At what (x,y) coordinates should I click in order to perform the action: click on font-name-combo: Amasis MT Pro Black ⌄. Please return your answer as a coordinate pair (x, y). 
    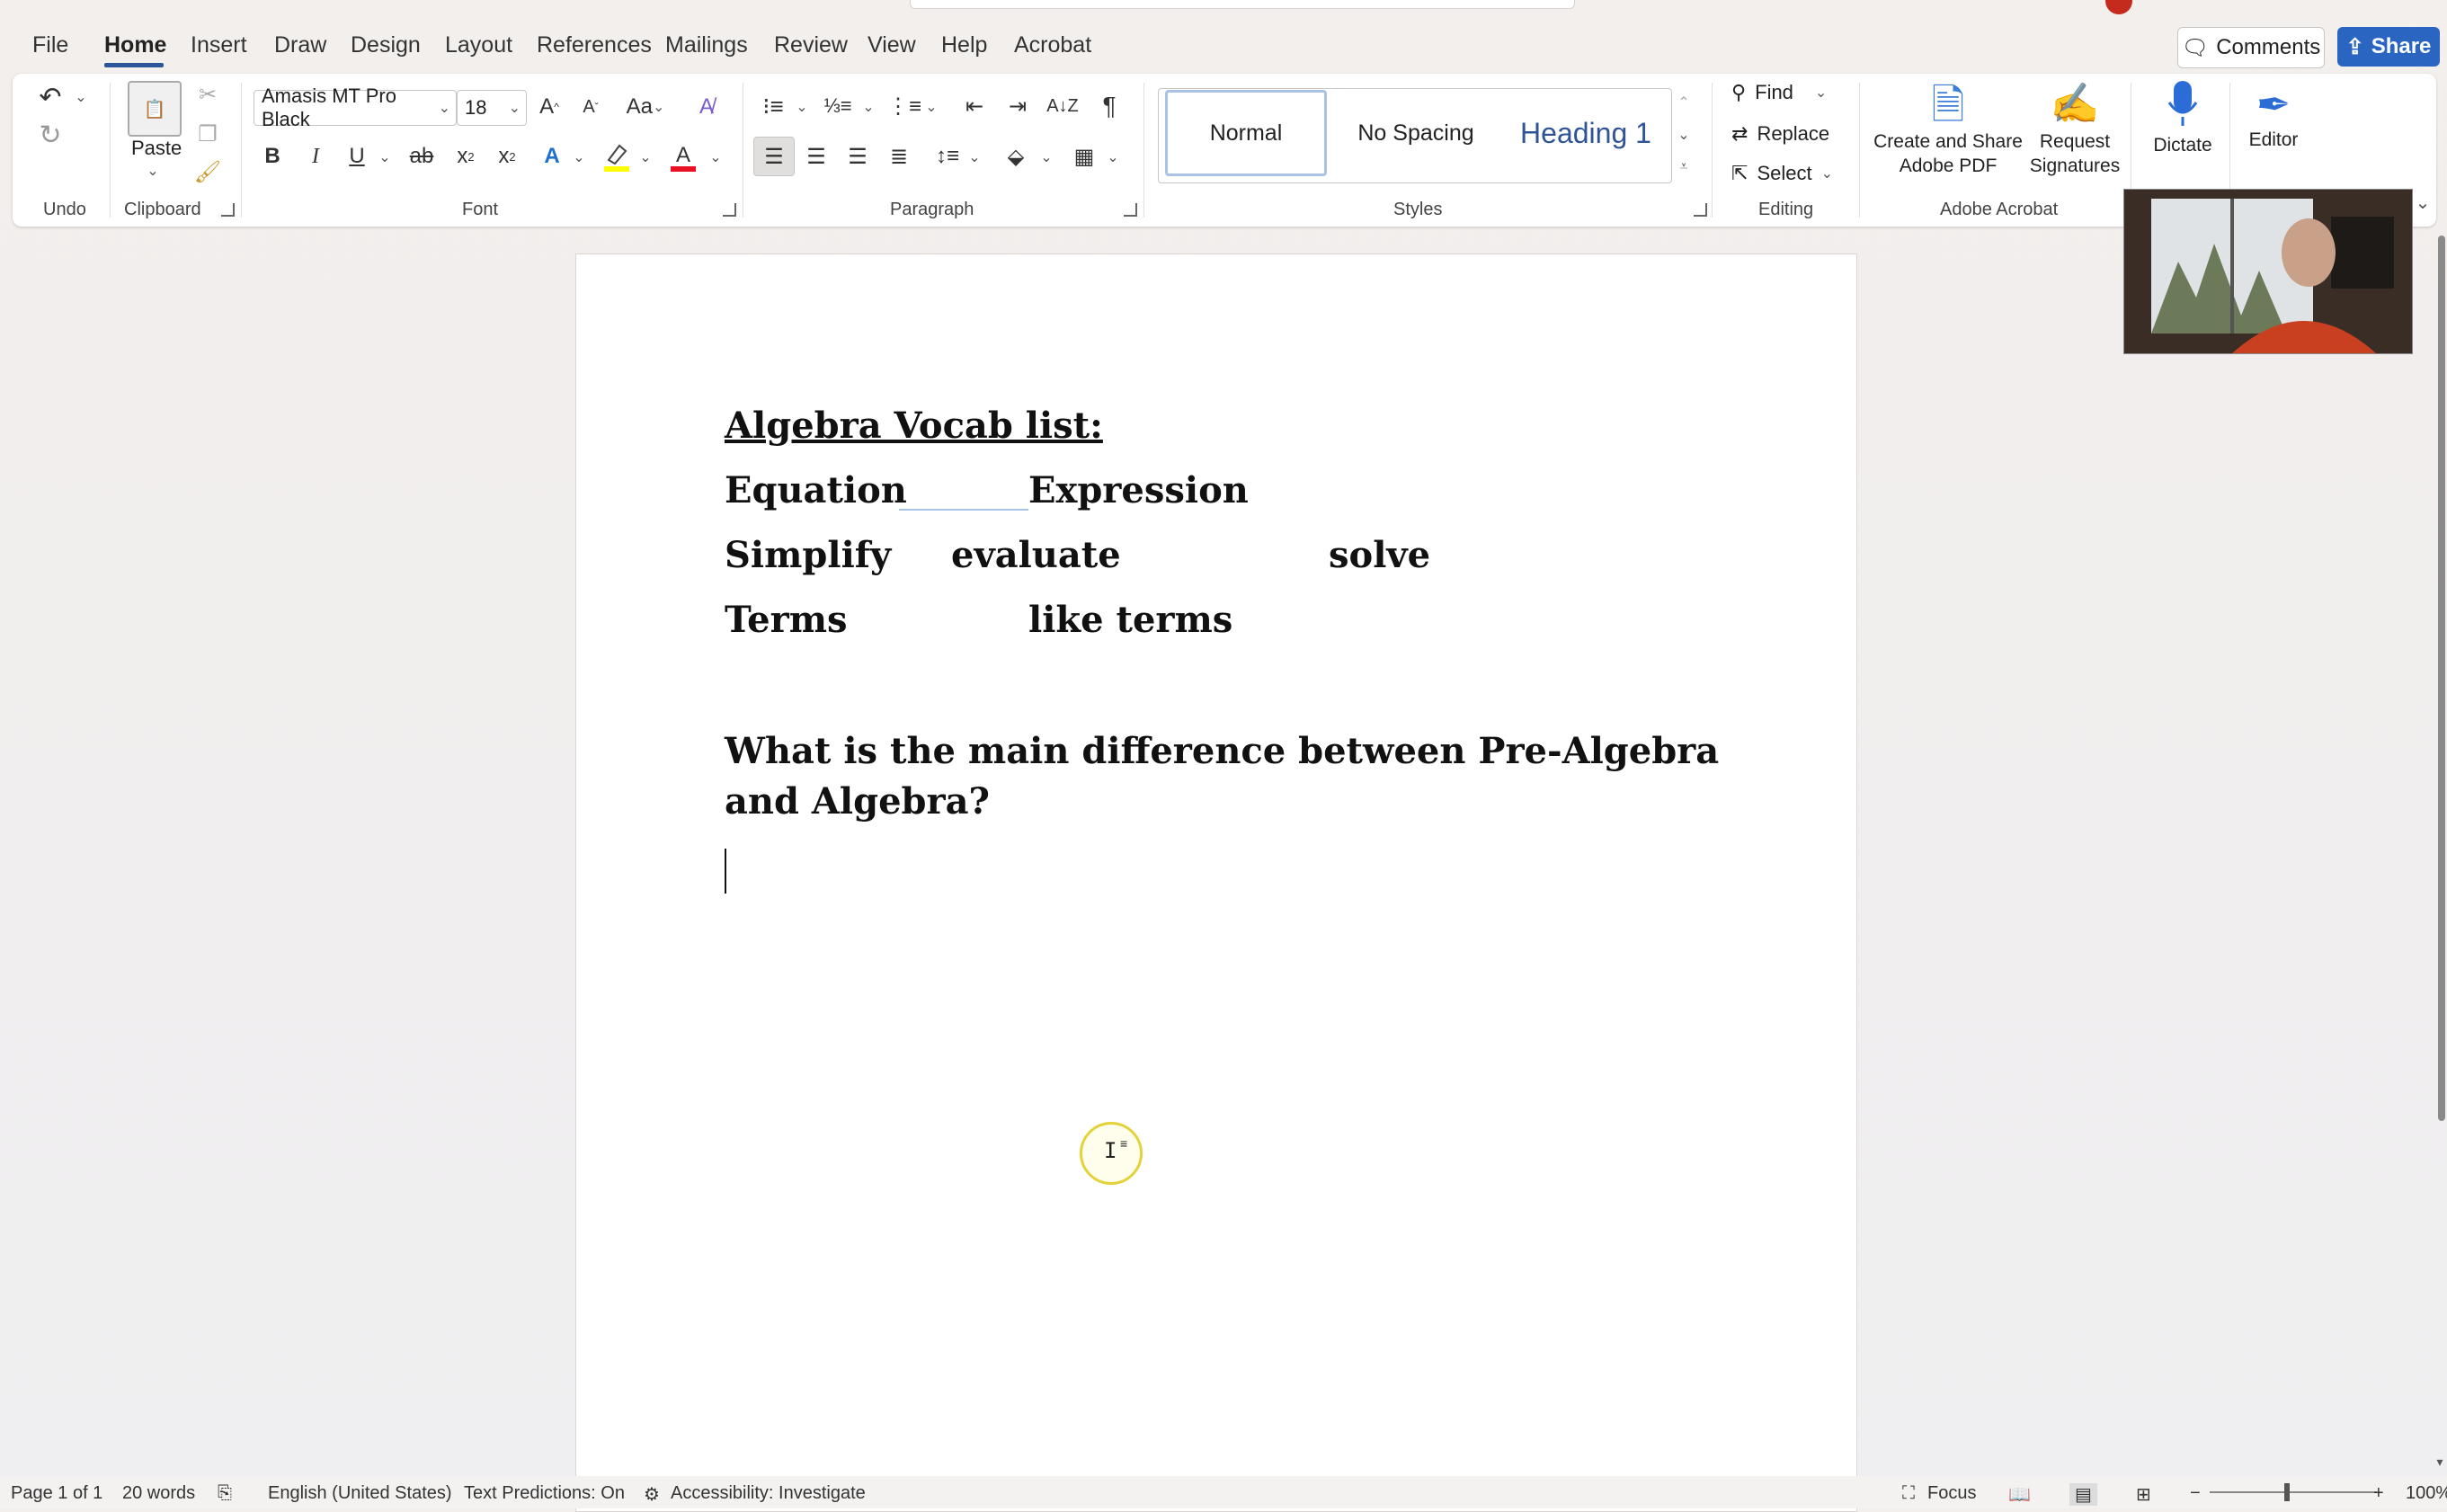
    Looking at the image, I should click on (356, 107).